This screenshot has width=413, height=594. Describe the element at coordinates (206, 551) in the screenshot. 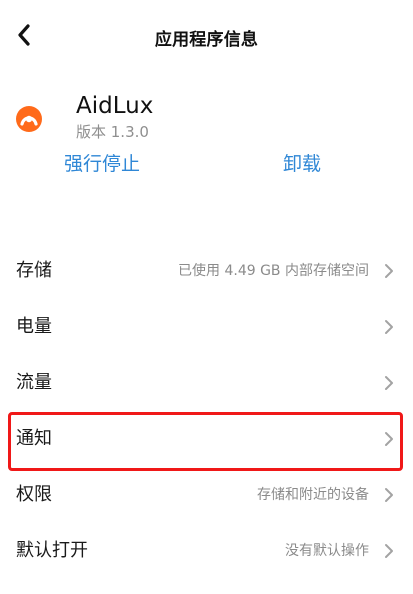

I see `default-open-row: 默认打开 没有默认操作` at that location.